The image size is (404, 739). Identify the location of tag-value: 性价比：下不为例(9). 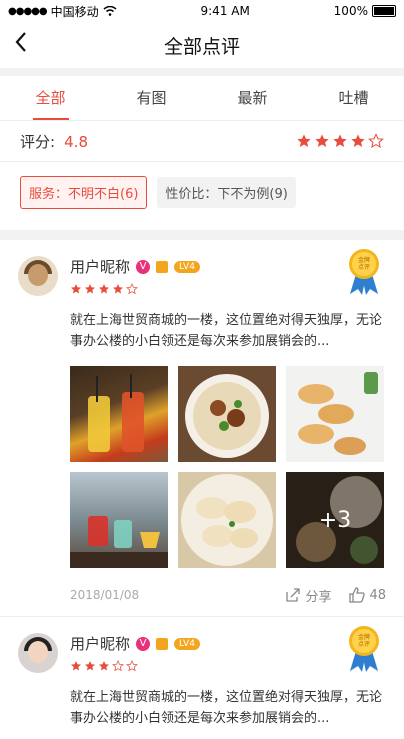
(226, 192).